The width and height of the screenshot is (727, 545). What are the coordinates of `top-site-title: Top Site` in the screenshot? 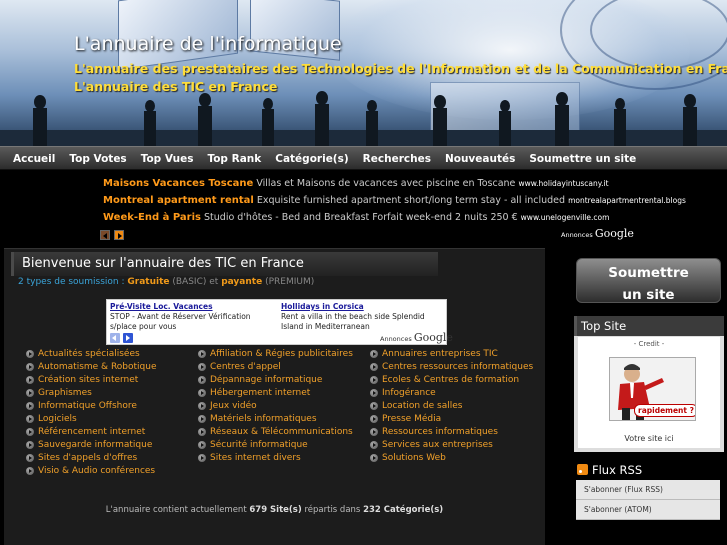 It's located at (649, 326).